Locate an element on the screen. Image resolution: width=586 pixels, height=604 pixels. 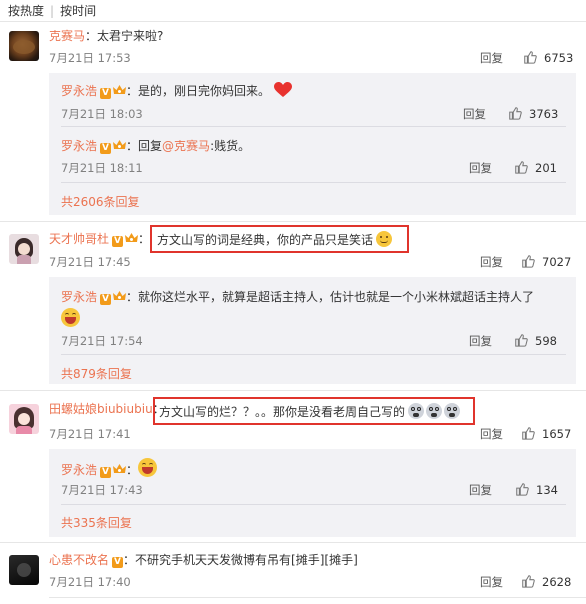
reply-text: 是的，刚日完你妈回来。 is located at coordinates (204, 91).